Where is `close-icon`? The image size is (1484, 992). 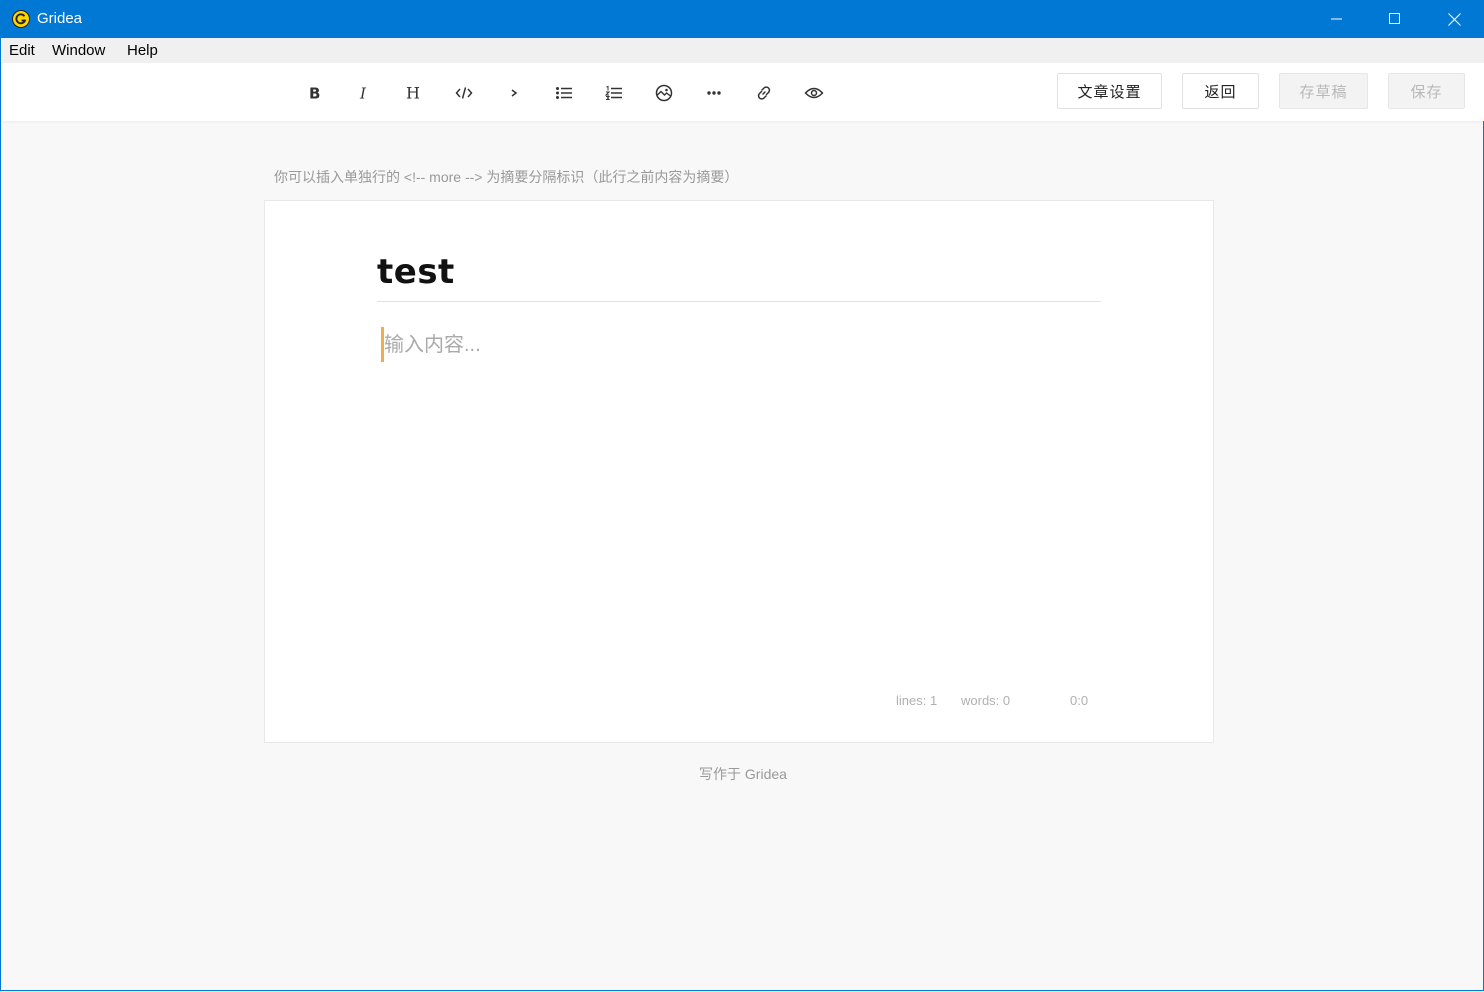 close-icon is located at coordinates (1454, 19).